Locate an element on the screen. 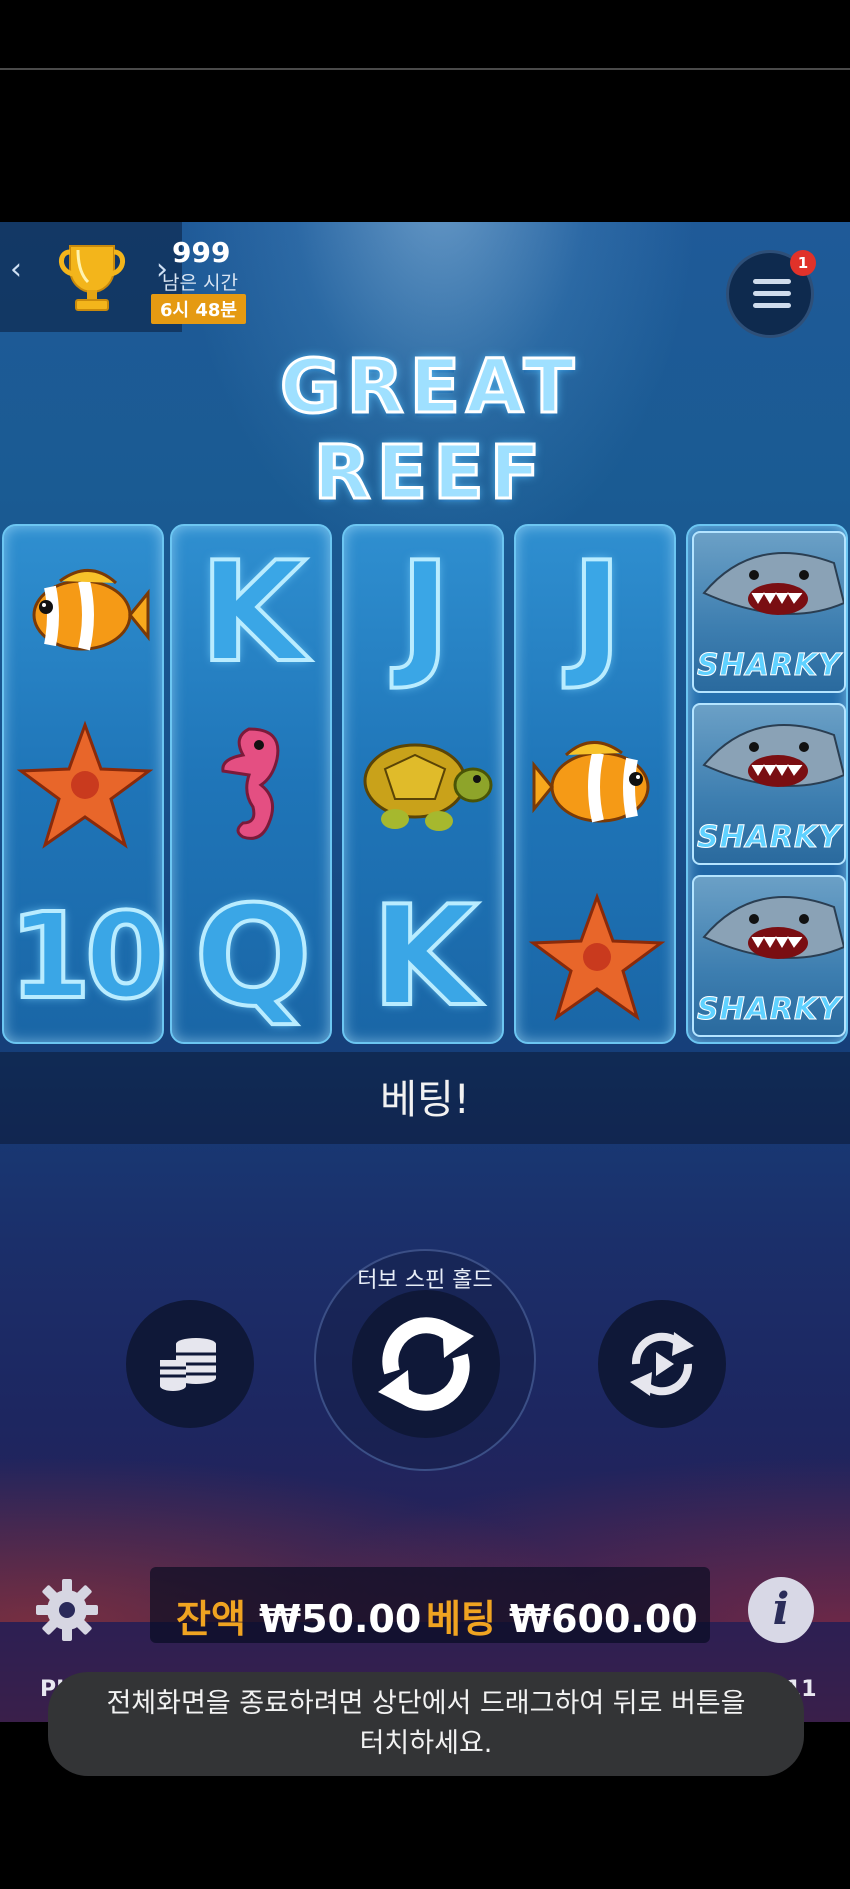 The image size is (850, 1889). settings-button is located at coordinates (67, 1612).